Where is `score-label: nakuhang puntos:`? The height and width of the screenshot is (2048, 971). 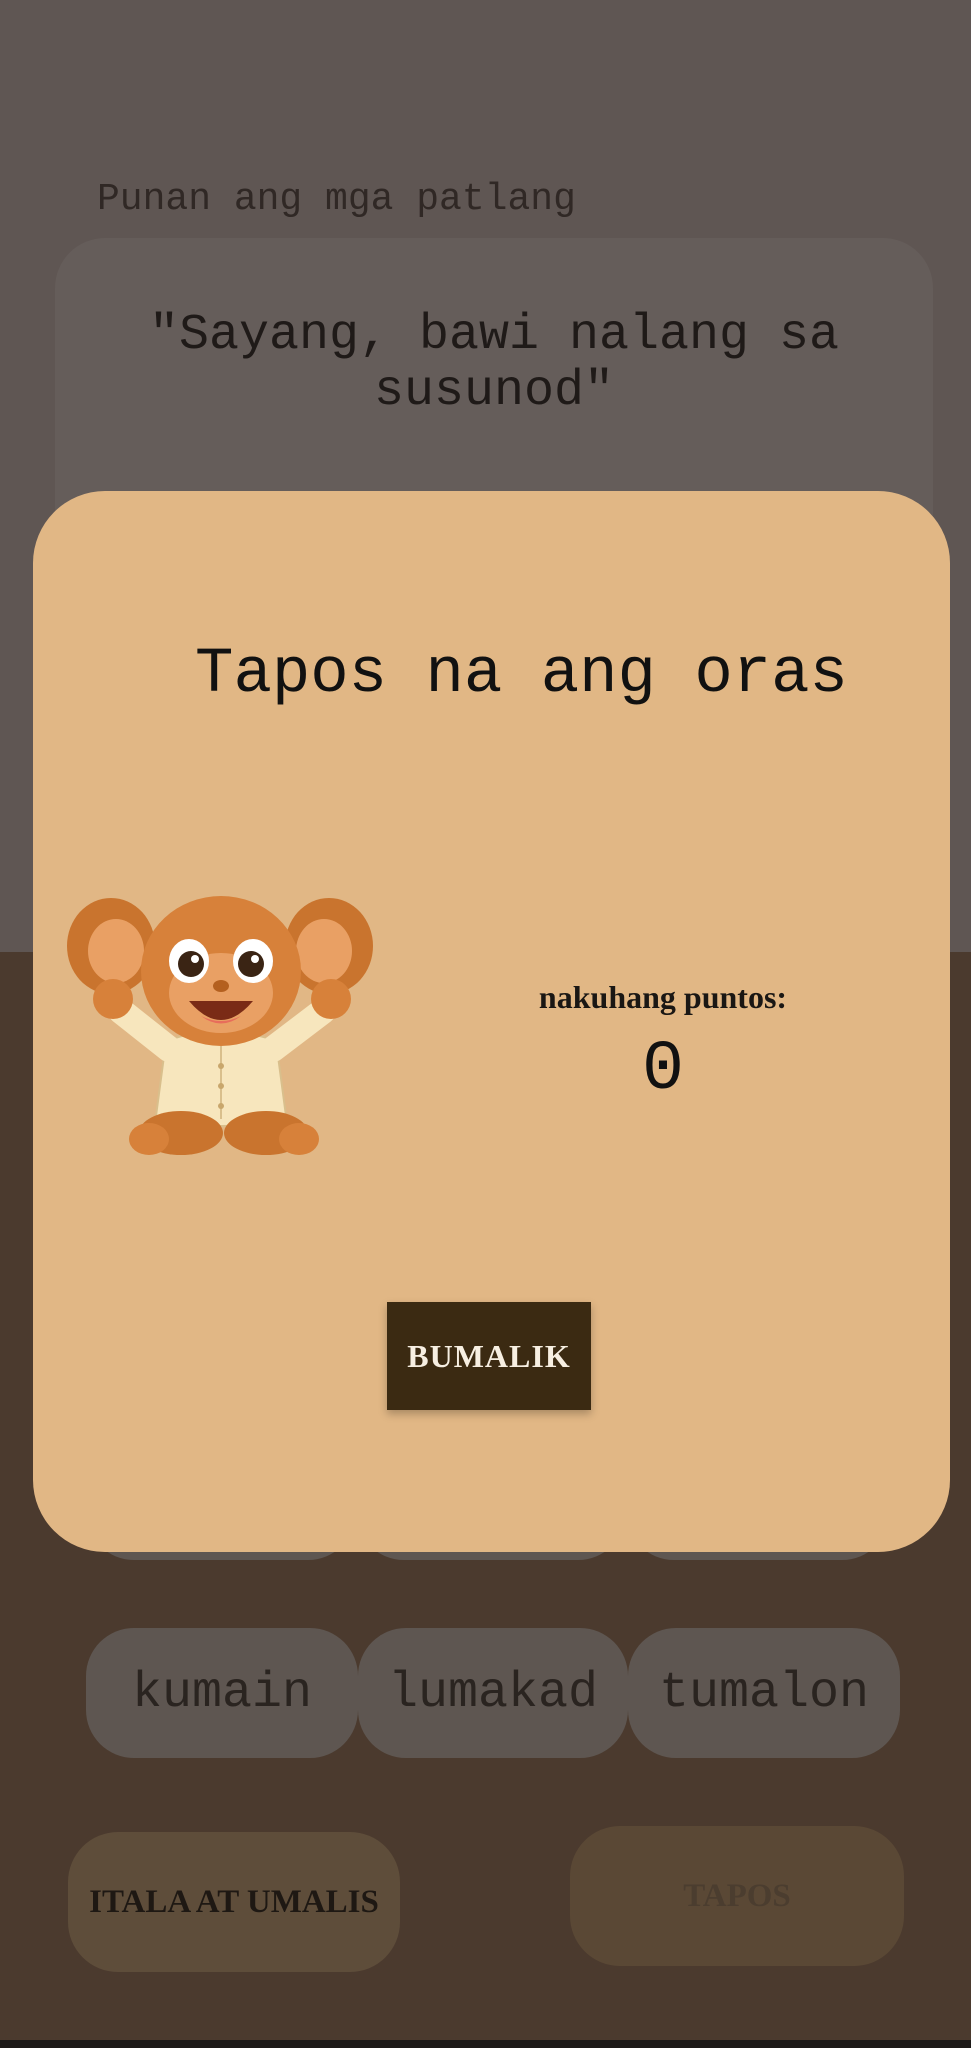 score-label: nakuhang puntos: is located at coordinates (663, 997).